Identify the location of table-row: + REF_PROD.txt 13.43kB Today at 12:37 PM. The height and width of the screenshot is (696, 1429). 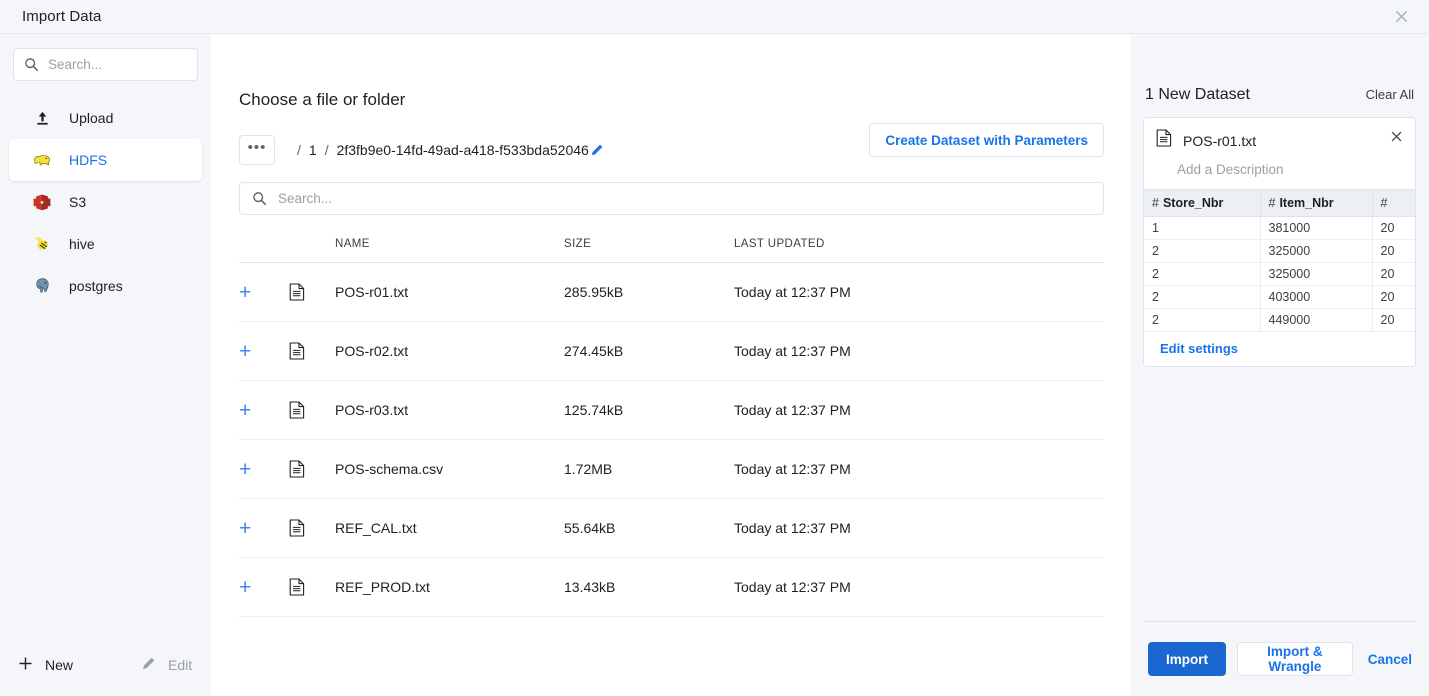
(671, 587).